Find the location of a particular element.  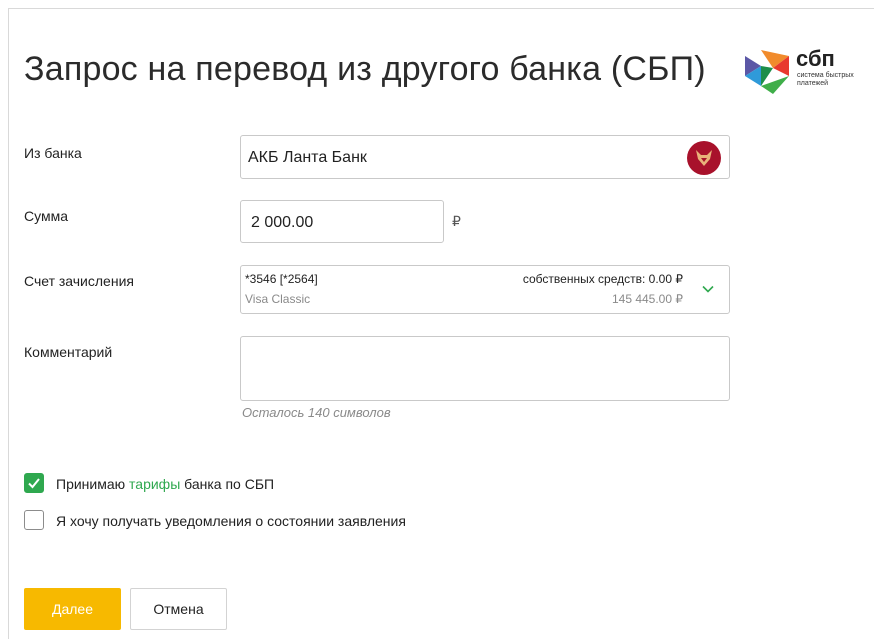

comment-remaining-counter: Осталось 140 символов is located at coordinates (316, 412).